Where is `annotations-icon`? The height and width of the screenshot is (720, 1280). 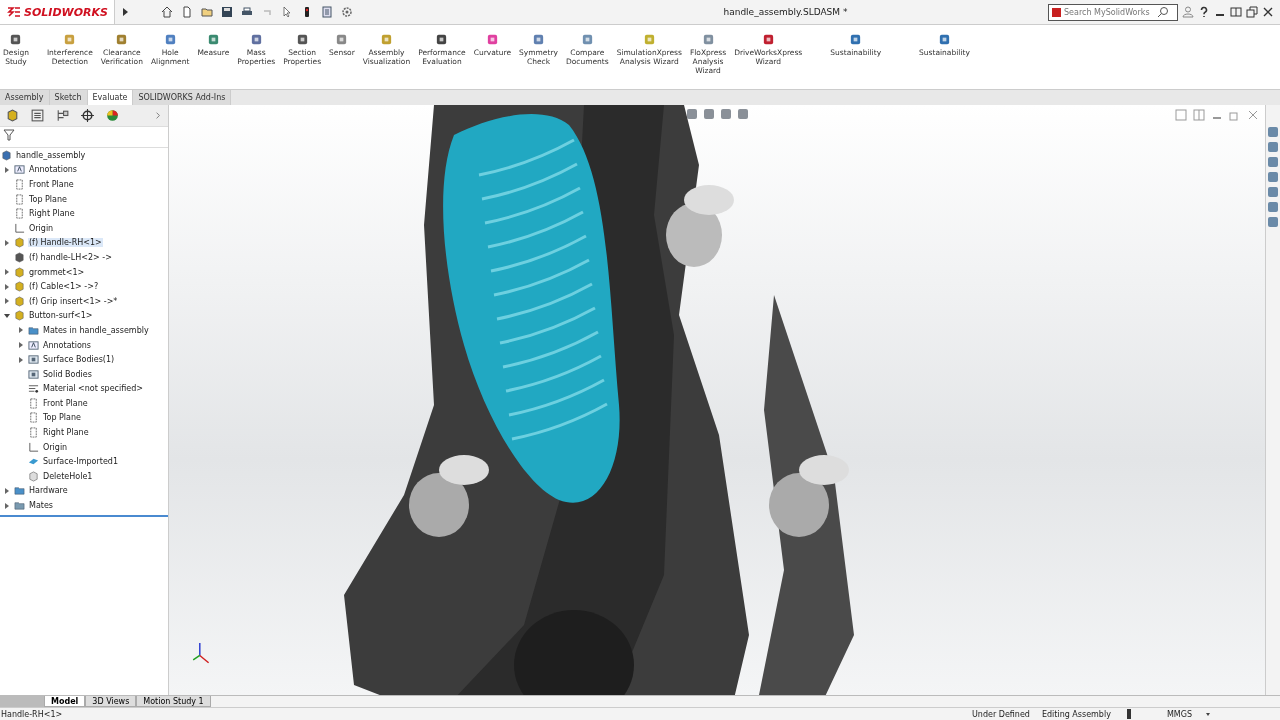
annotations-icon is located at coordinates (33, 345).